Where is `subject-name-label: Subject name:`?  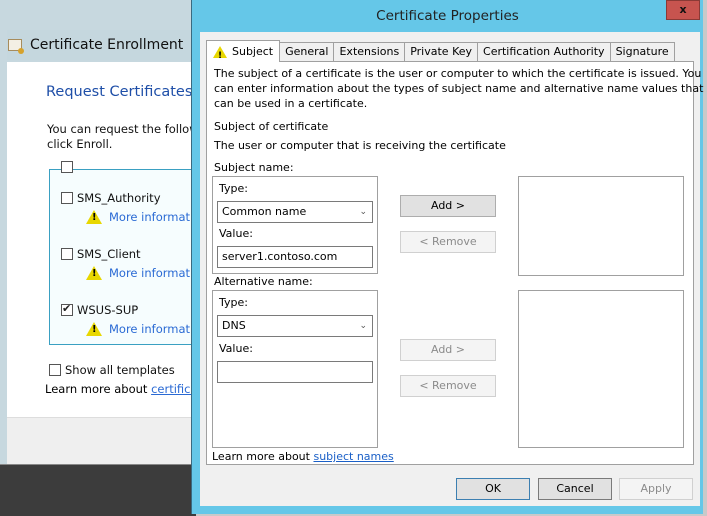 subject-name-label: Subject name: is located at coordinates (254, 167).